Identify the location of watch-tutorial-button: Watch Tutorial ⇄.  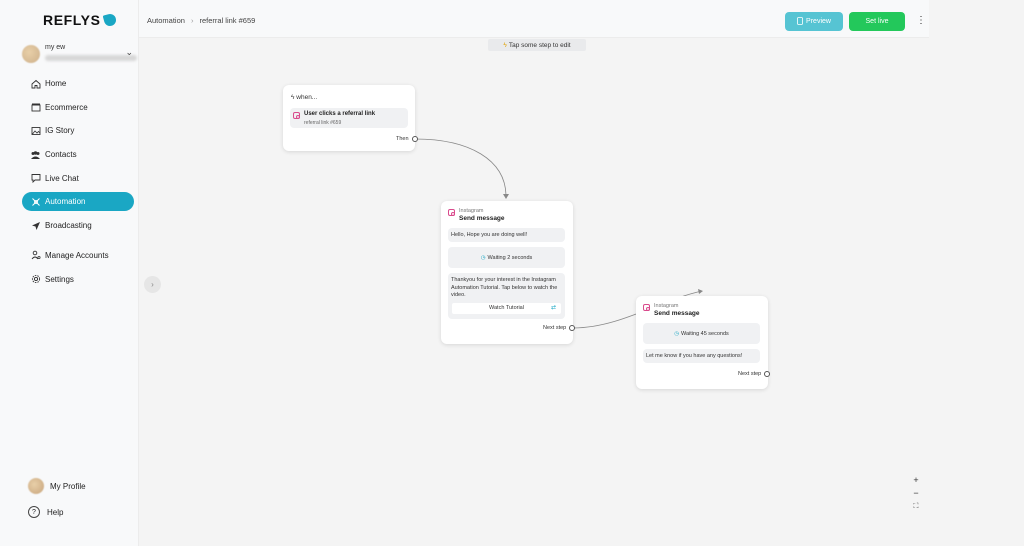
(506, 308).